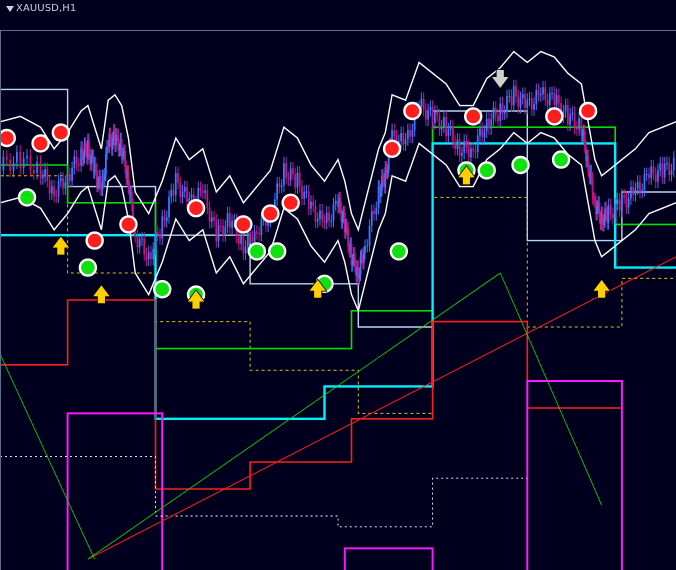  Describe the element at coordinates (574, 475) in the screenshot. I see `support-magenta-line-right` at that location.